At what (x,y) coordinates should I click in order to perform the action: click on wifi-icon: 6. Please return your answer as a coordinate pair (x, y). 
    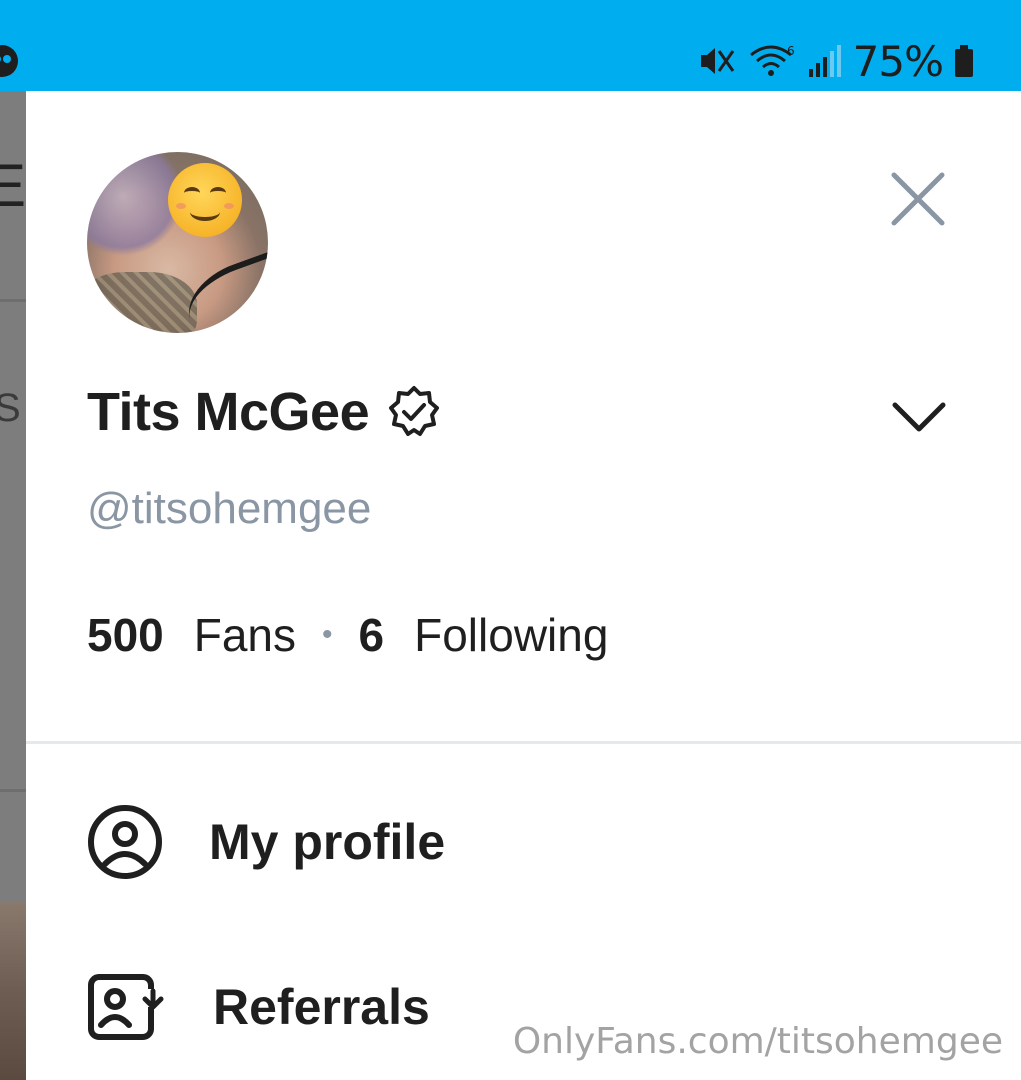
    Looking at the image, I should click on (772, 60).